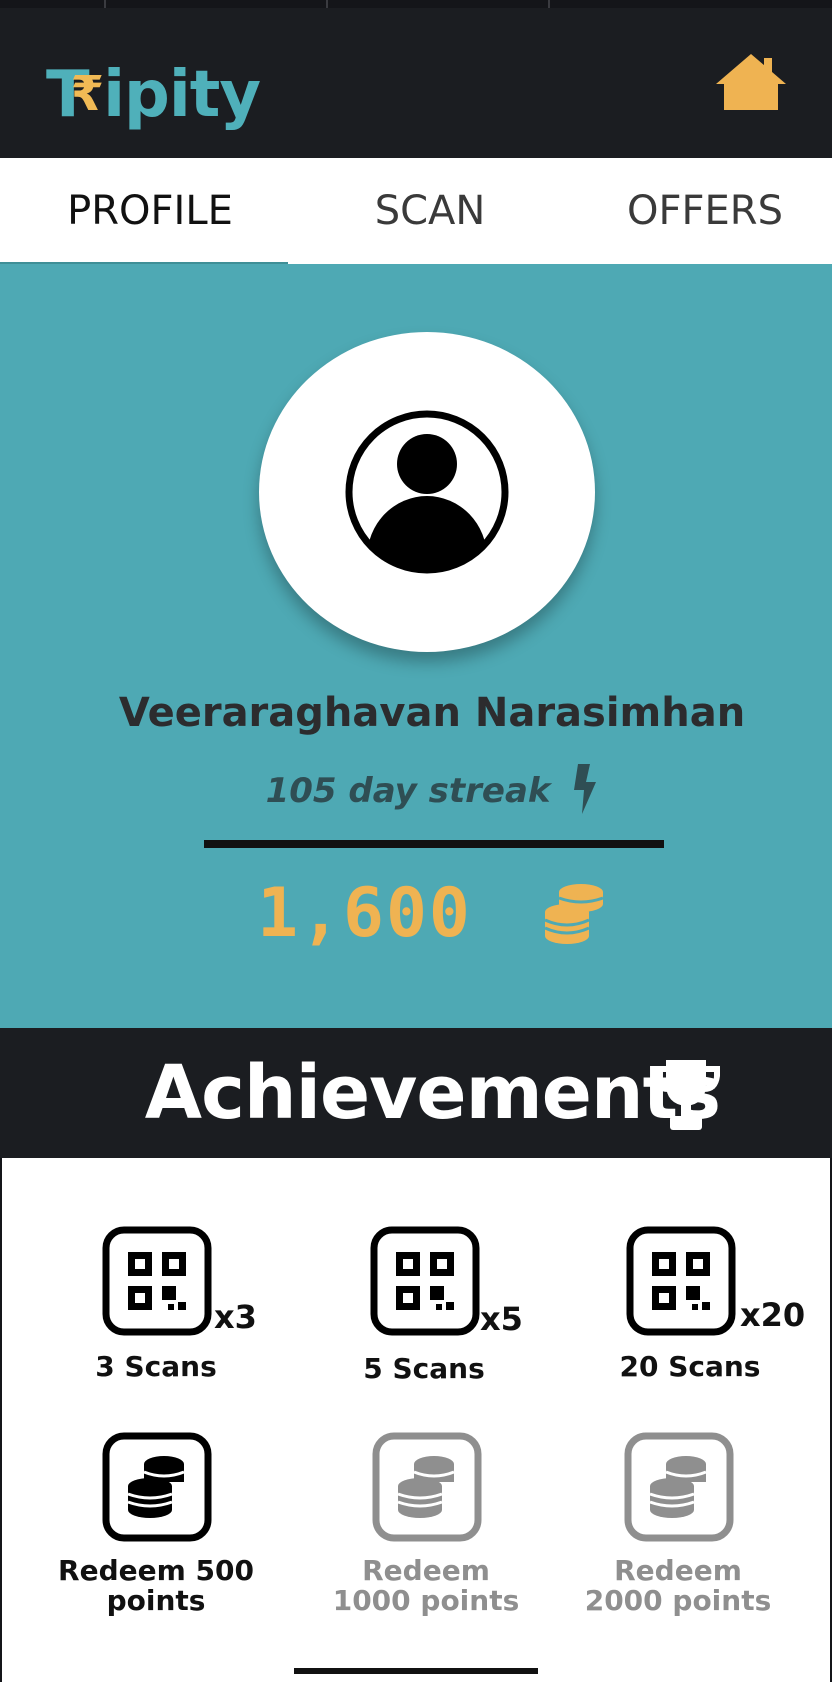 The height and width of the screenshot is (1682, 832). Describe the element at coordinates (424, 1368) in the screenshot. I see `badge-label: 5 Scans` at that location.